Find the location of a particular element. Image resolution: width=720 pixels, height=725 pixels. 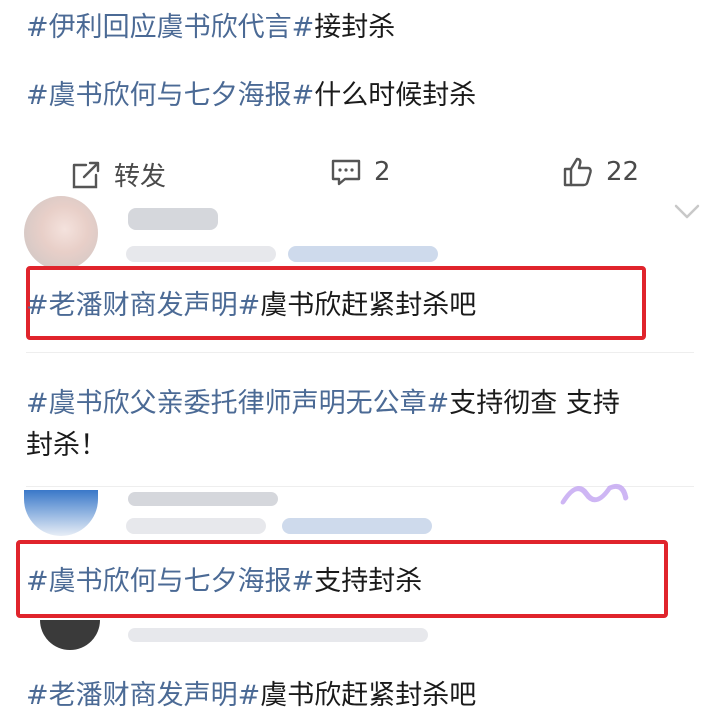

comment-text-2: #虞书欣父亲委托律师声明无公章#支持彻查 支持 is located at coordinates (363, 404).